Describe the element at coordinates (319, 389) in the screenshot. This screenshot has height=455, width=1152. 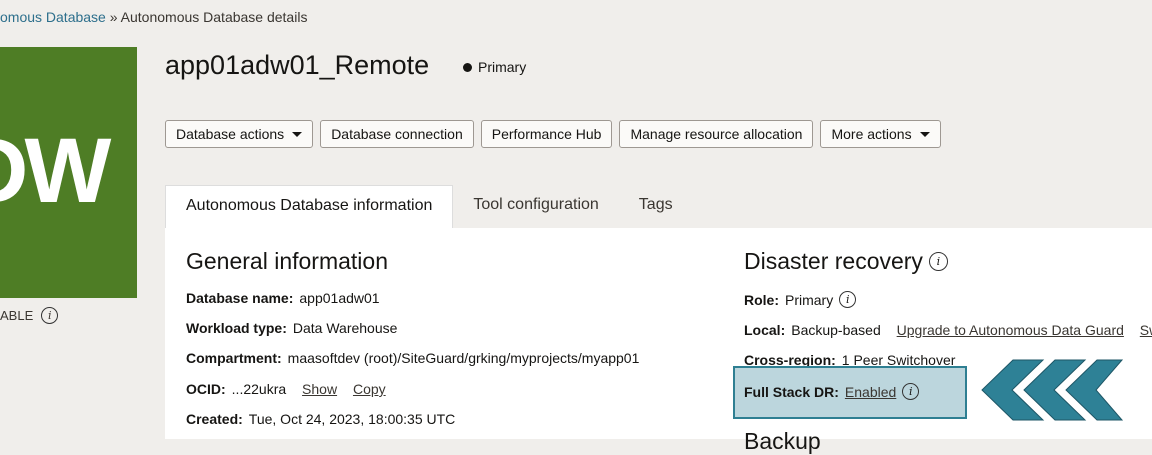
I see `show-ocid-link: Show` at that location.